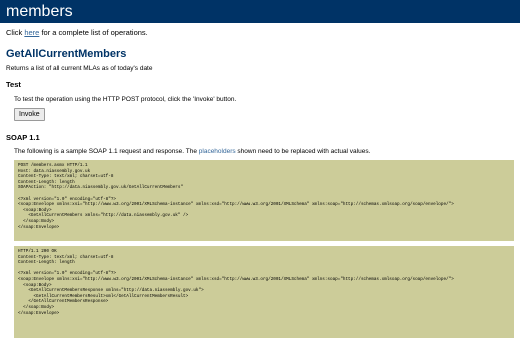 Image resolution: width=520 pixels, height=338 pixels. I want to click on intro-suffix: for a complete list of operations., so click(93, 32).